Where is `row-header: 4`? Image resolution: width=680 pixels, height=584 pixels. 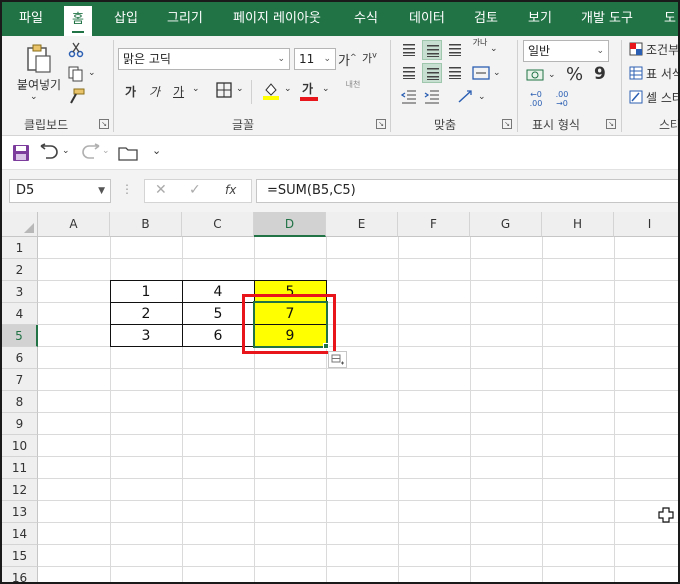 row-header: 4 is located at coordinates (20, 314).